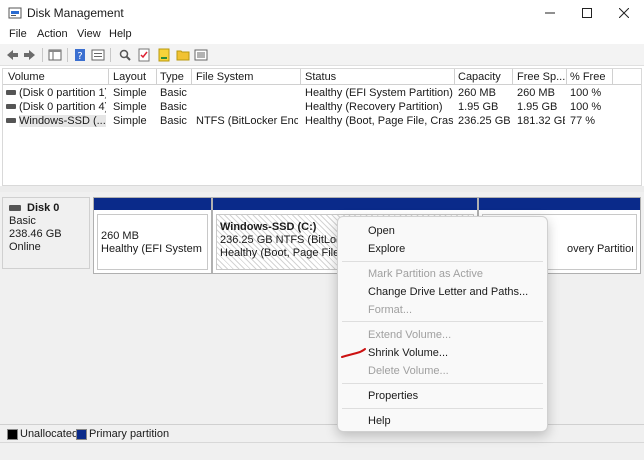 This screenshot has height=460, width=644. I want to click on checklist-icon, so click(144, 55).